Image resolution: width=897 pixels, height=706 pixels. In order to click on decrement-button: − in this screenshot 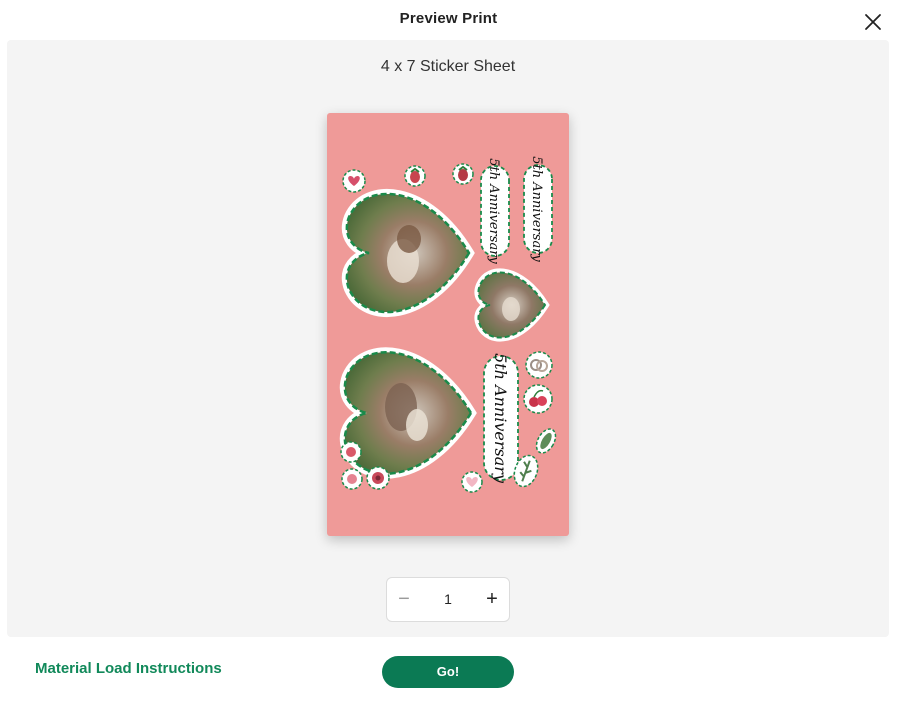, I will do `click(404, 599)`.